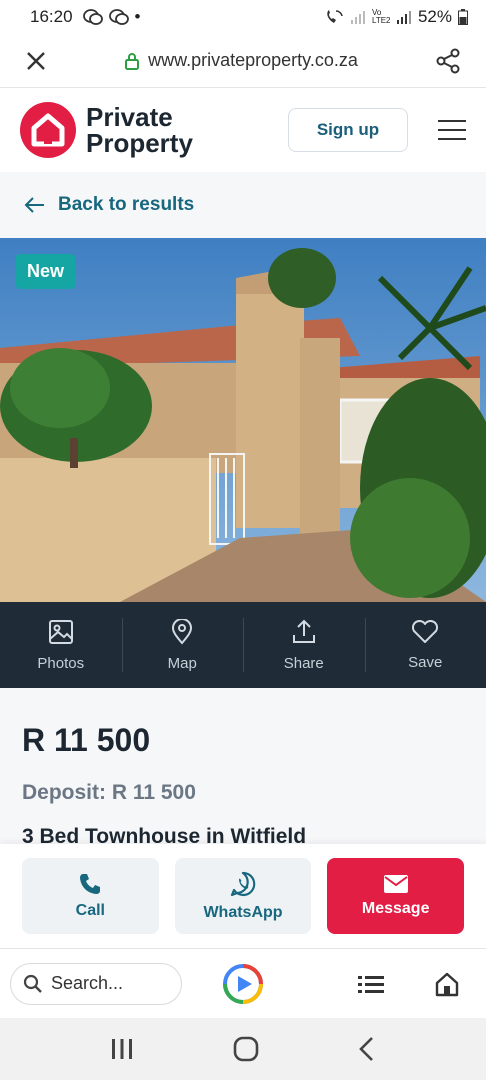  I want to click on call-button: Call, so click(90, 896).